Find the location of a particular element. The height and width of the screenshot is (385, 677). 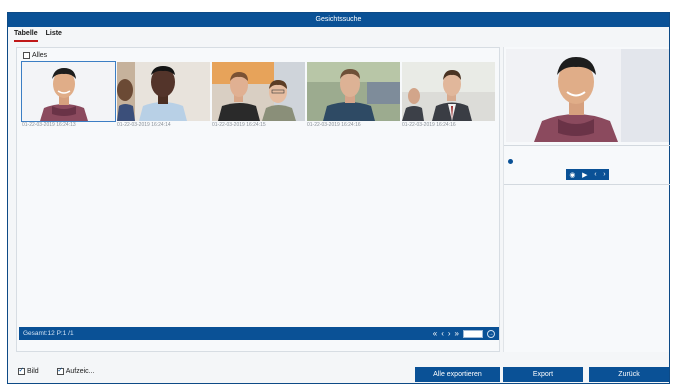

pagination-controls: « ‹ › » → is located at coordinates (464, 333).